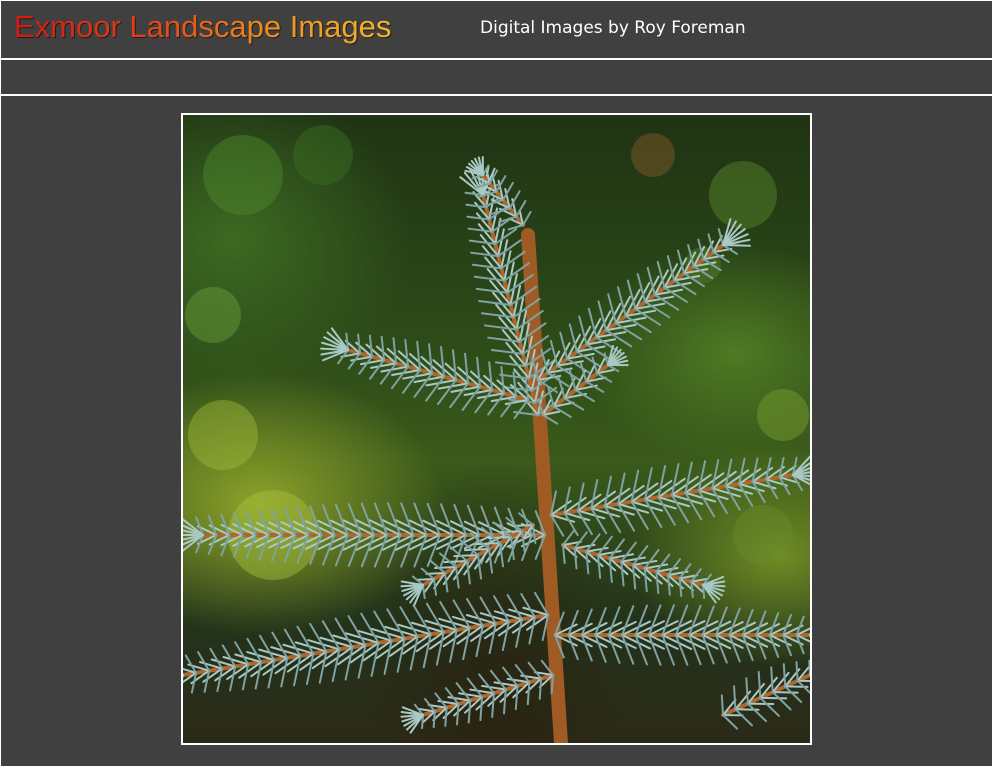 This screenshot has height=767, width=993. What do you see at coordinates (496, 77) in the screenshot?
I see `navigation-bar` at bounding box center [496, 77].